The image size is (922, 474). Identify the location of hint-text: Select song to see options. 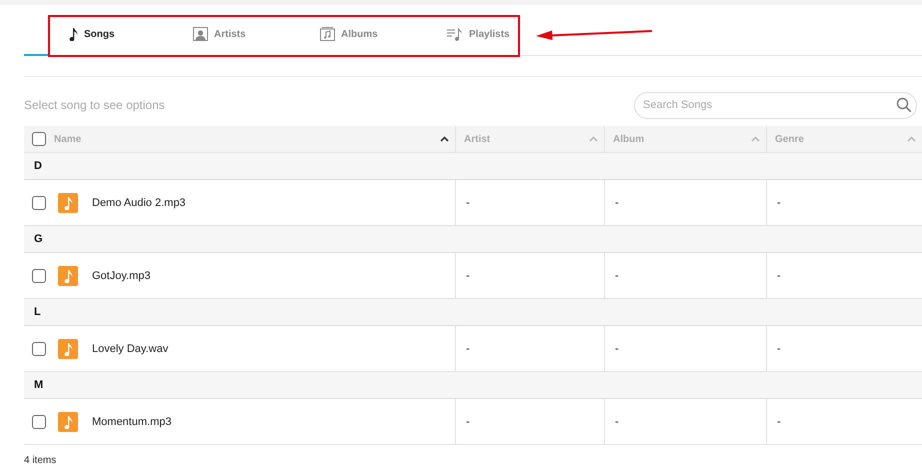
(94, 105).